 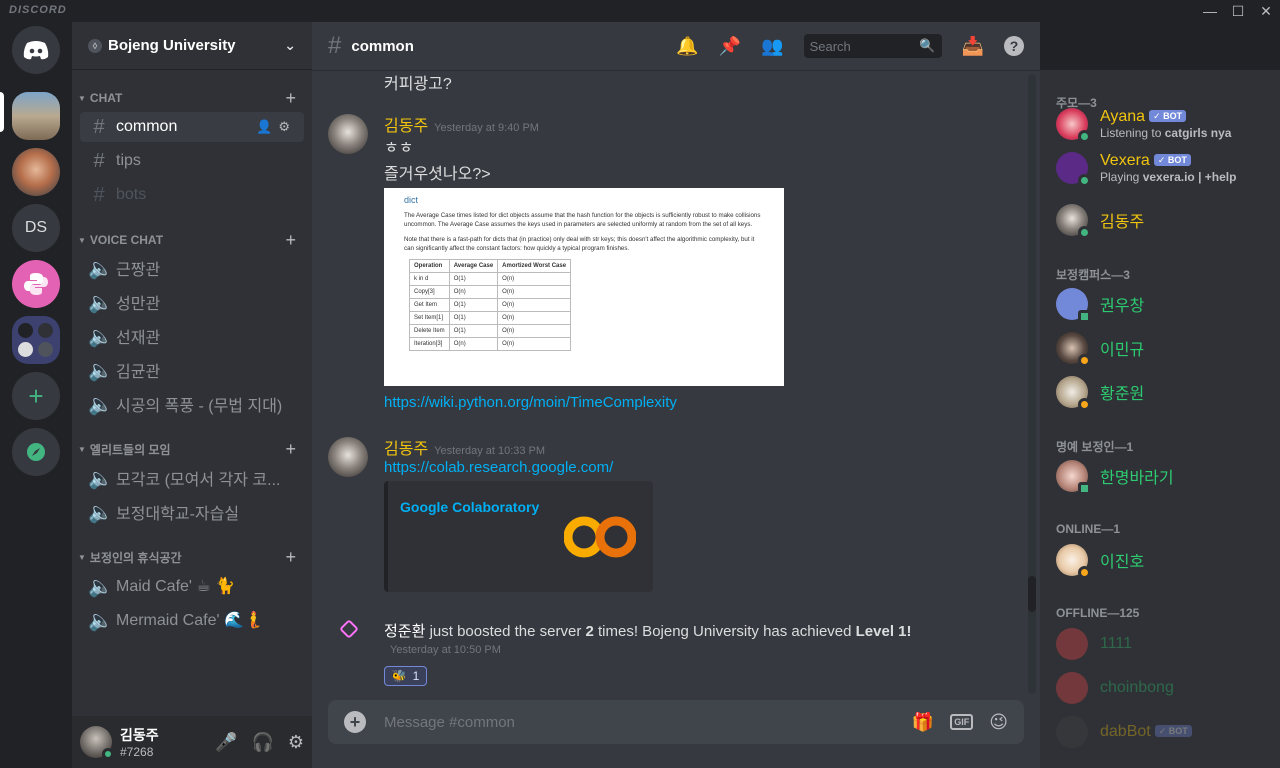 I want to click on home-button, so click(x=36, y=50).